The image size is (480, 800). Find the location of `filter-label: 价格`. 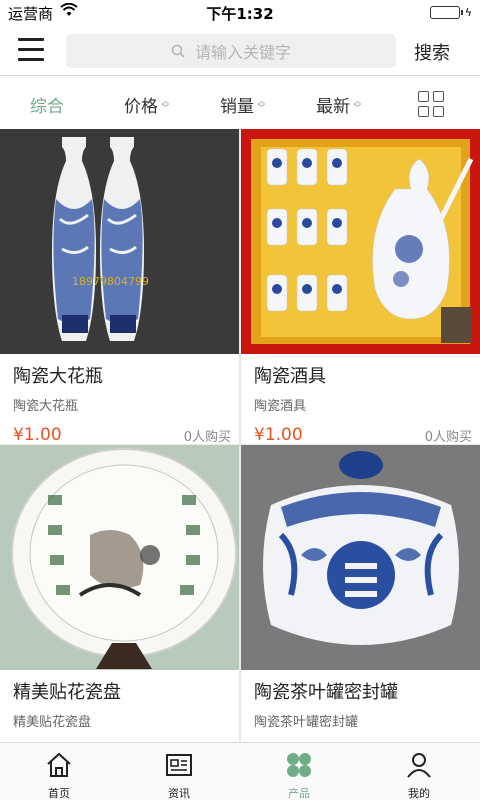

filter-label: 价格 is located at coordinates (141, 107).